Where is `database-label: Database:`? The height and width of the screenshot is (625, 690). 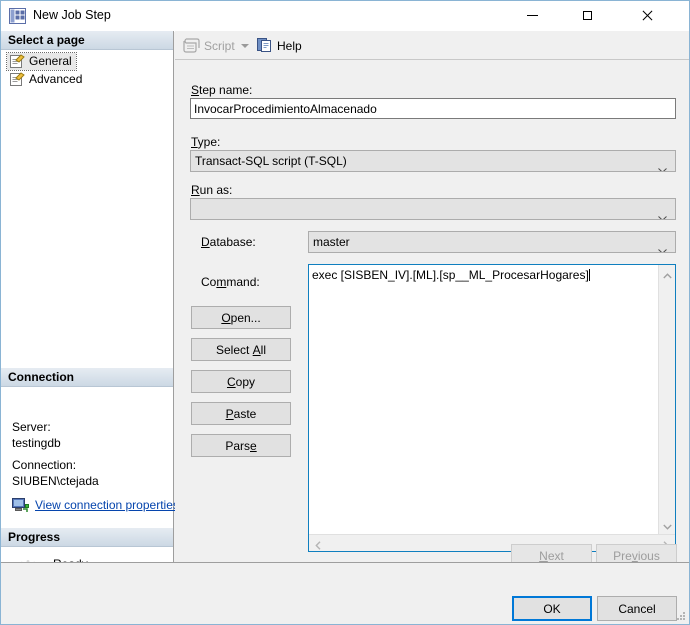 database-label: Database: is located at coordinates (228, 242).